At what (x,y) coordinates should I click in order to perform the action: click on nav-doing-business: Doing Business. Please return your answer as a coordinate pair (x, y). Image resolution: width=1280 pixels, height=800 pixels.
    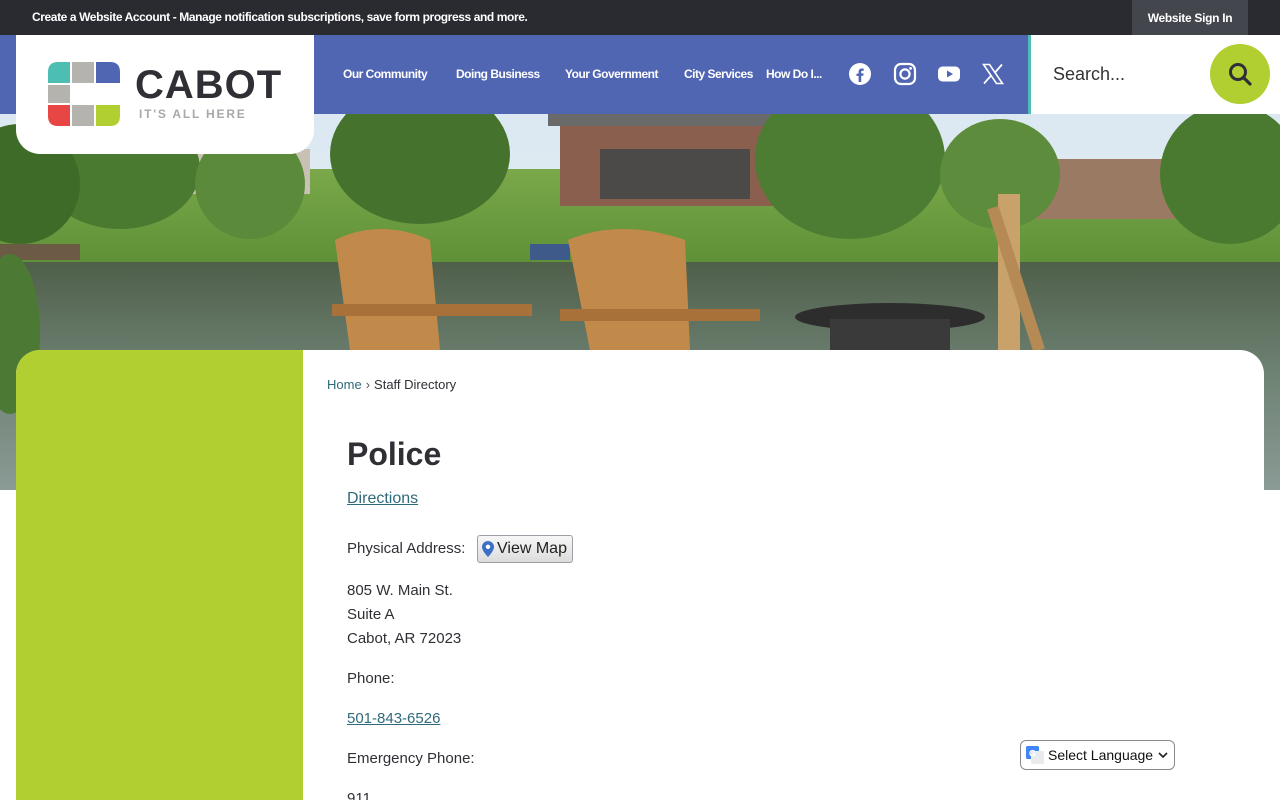
    Looking at the image, I should click on (498, 74).